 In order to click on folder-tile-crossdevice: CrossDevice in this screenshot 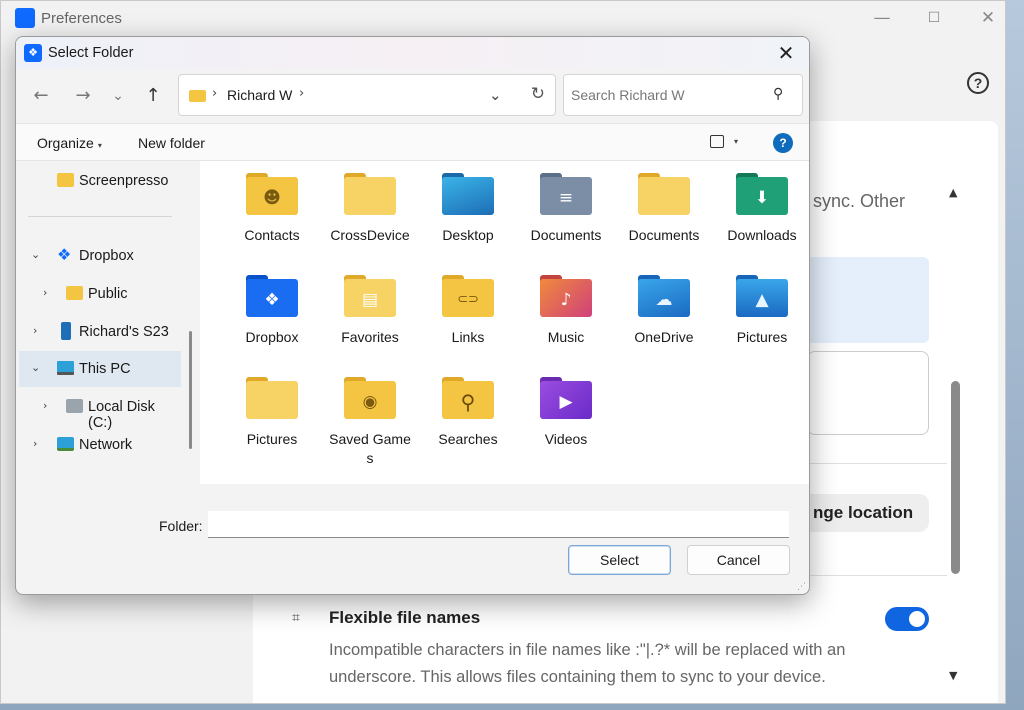, I will do `click(370, 211)`.